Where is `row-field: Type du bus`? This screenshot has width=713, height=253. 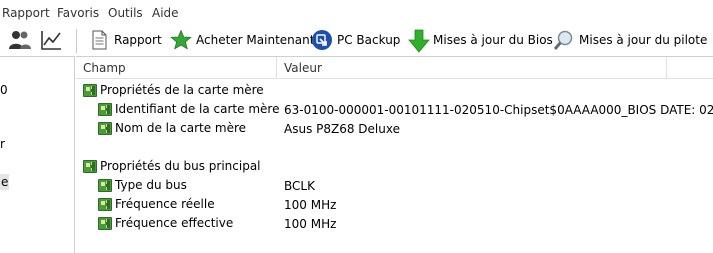
row-field: Type du bus is located at coordinates (151, 185).